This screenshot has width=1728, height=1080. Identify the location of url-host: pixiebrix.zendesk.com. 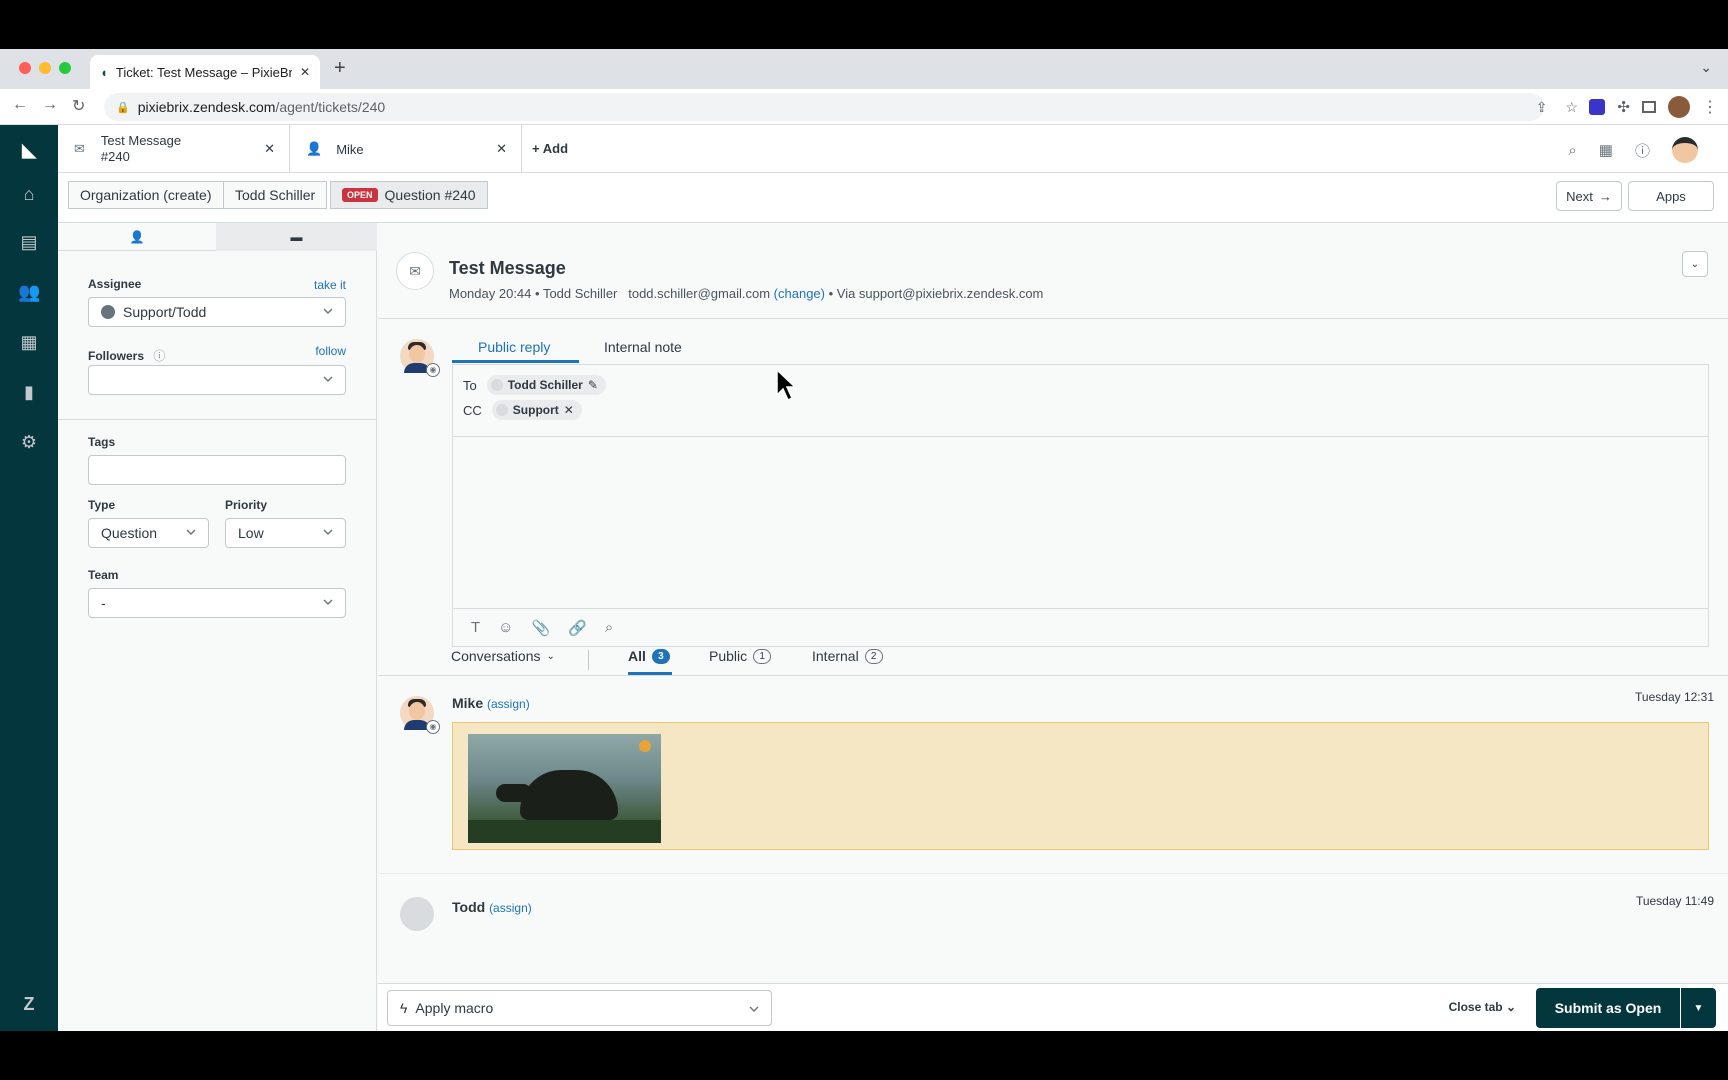
(206, 107).